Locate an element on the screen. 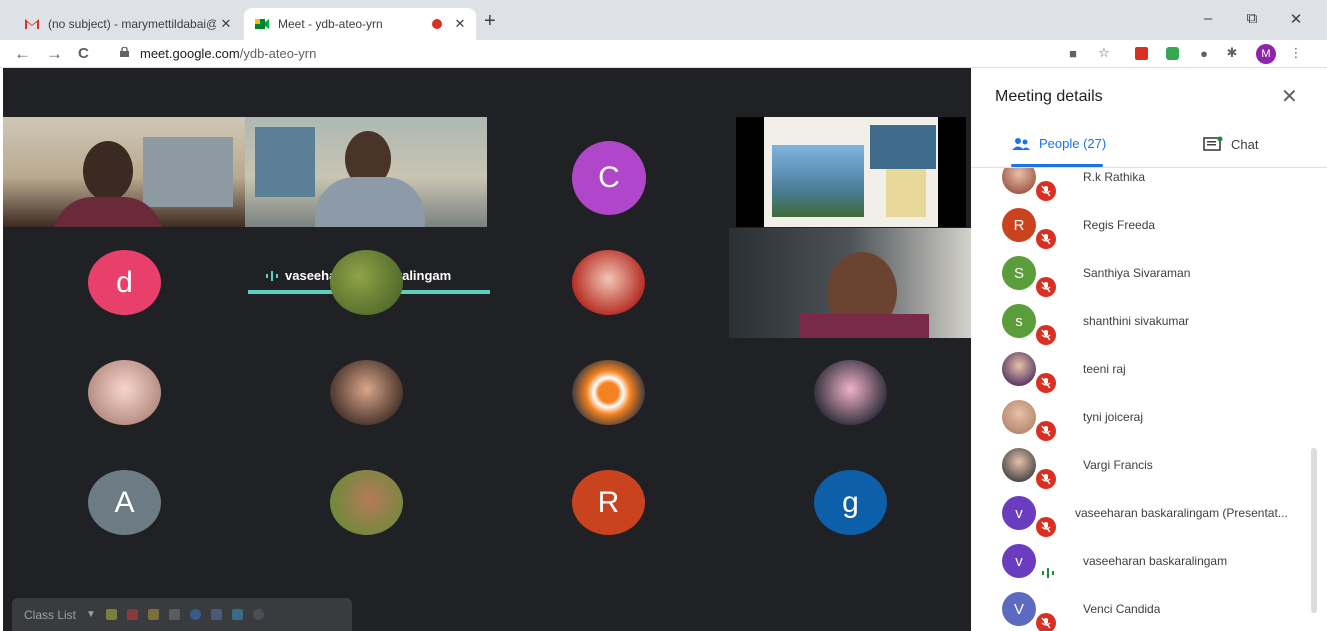  avatar-letter: R is located at coordinates (608, 502).